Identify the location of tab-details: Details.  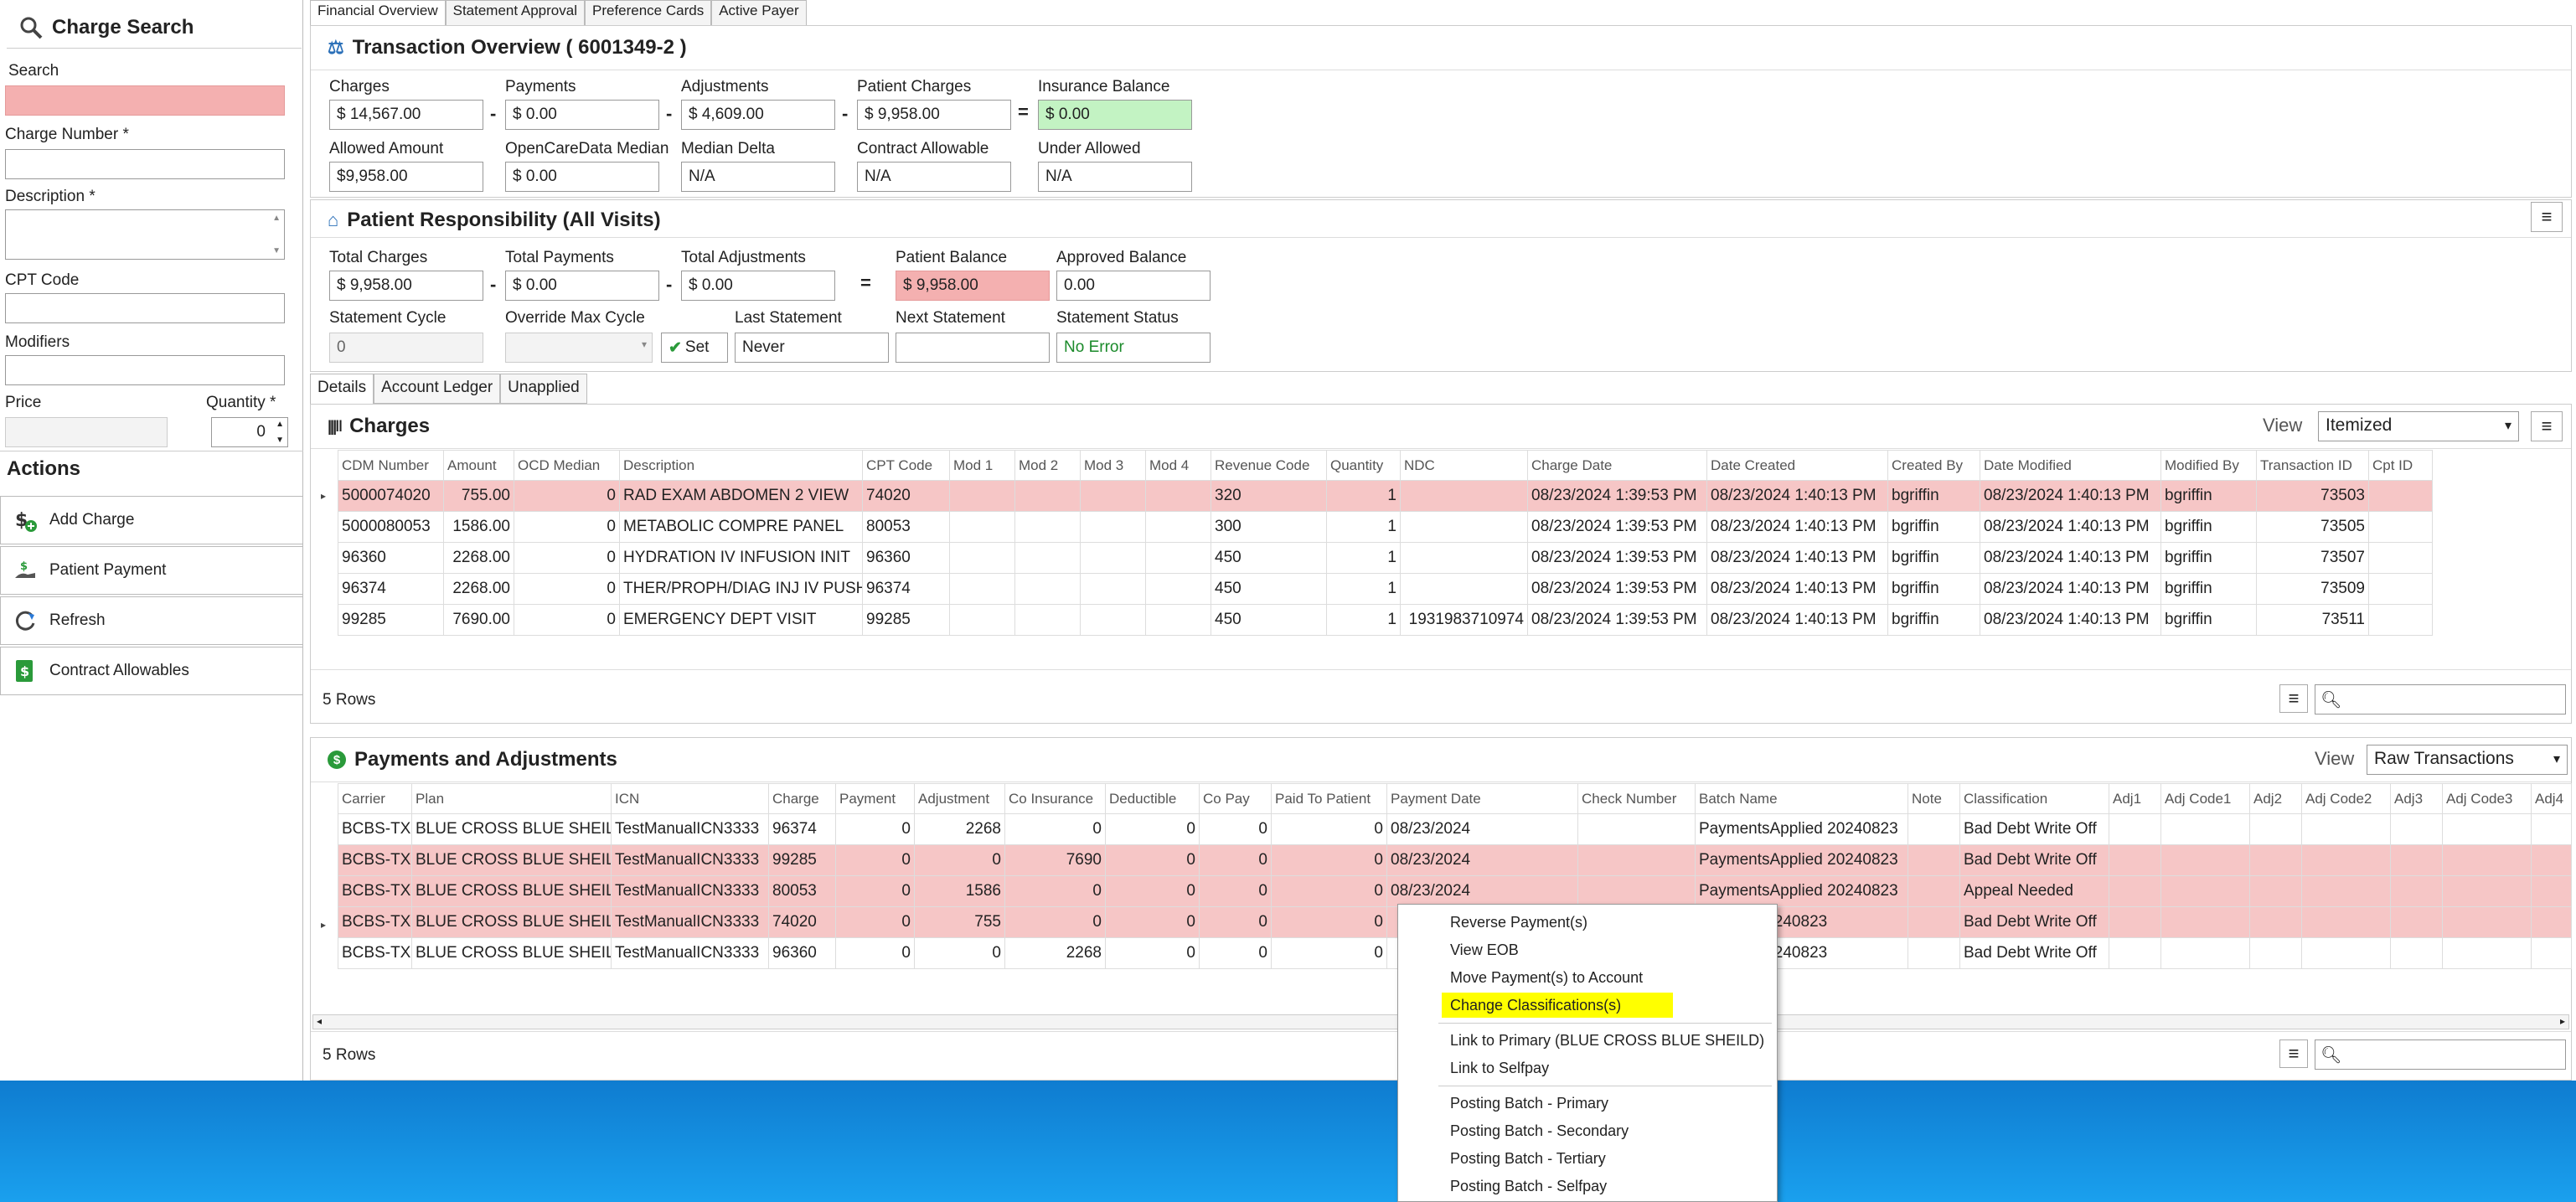
(342, 389).